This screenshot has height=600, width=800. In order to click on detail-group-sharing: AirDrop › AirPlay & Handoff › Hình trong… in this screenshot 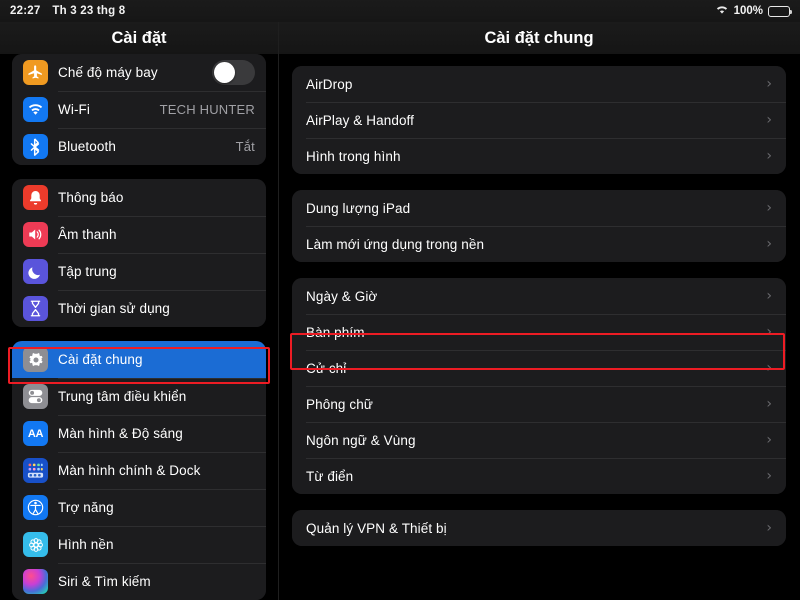, I will do `click(539, 120)`.